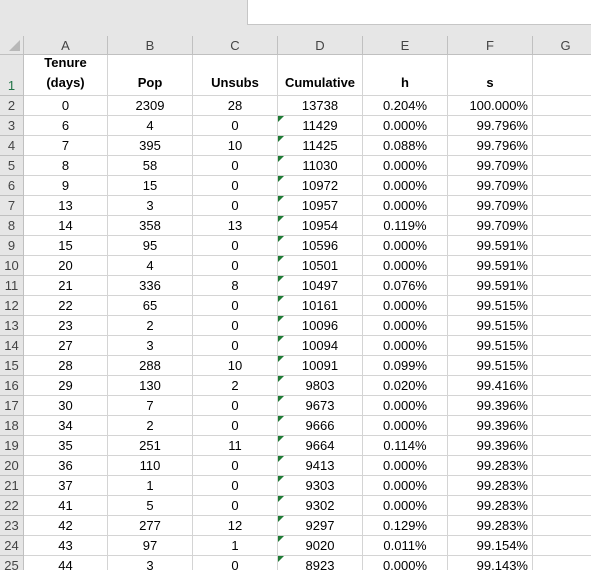 The width and height of the screenshot is (591, 570). What do you see at coordinates (150, 206) in the screenshot?
I see `cell-pop: 3` at bounding box center [150, 206].